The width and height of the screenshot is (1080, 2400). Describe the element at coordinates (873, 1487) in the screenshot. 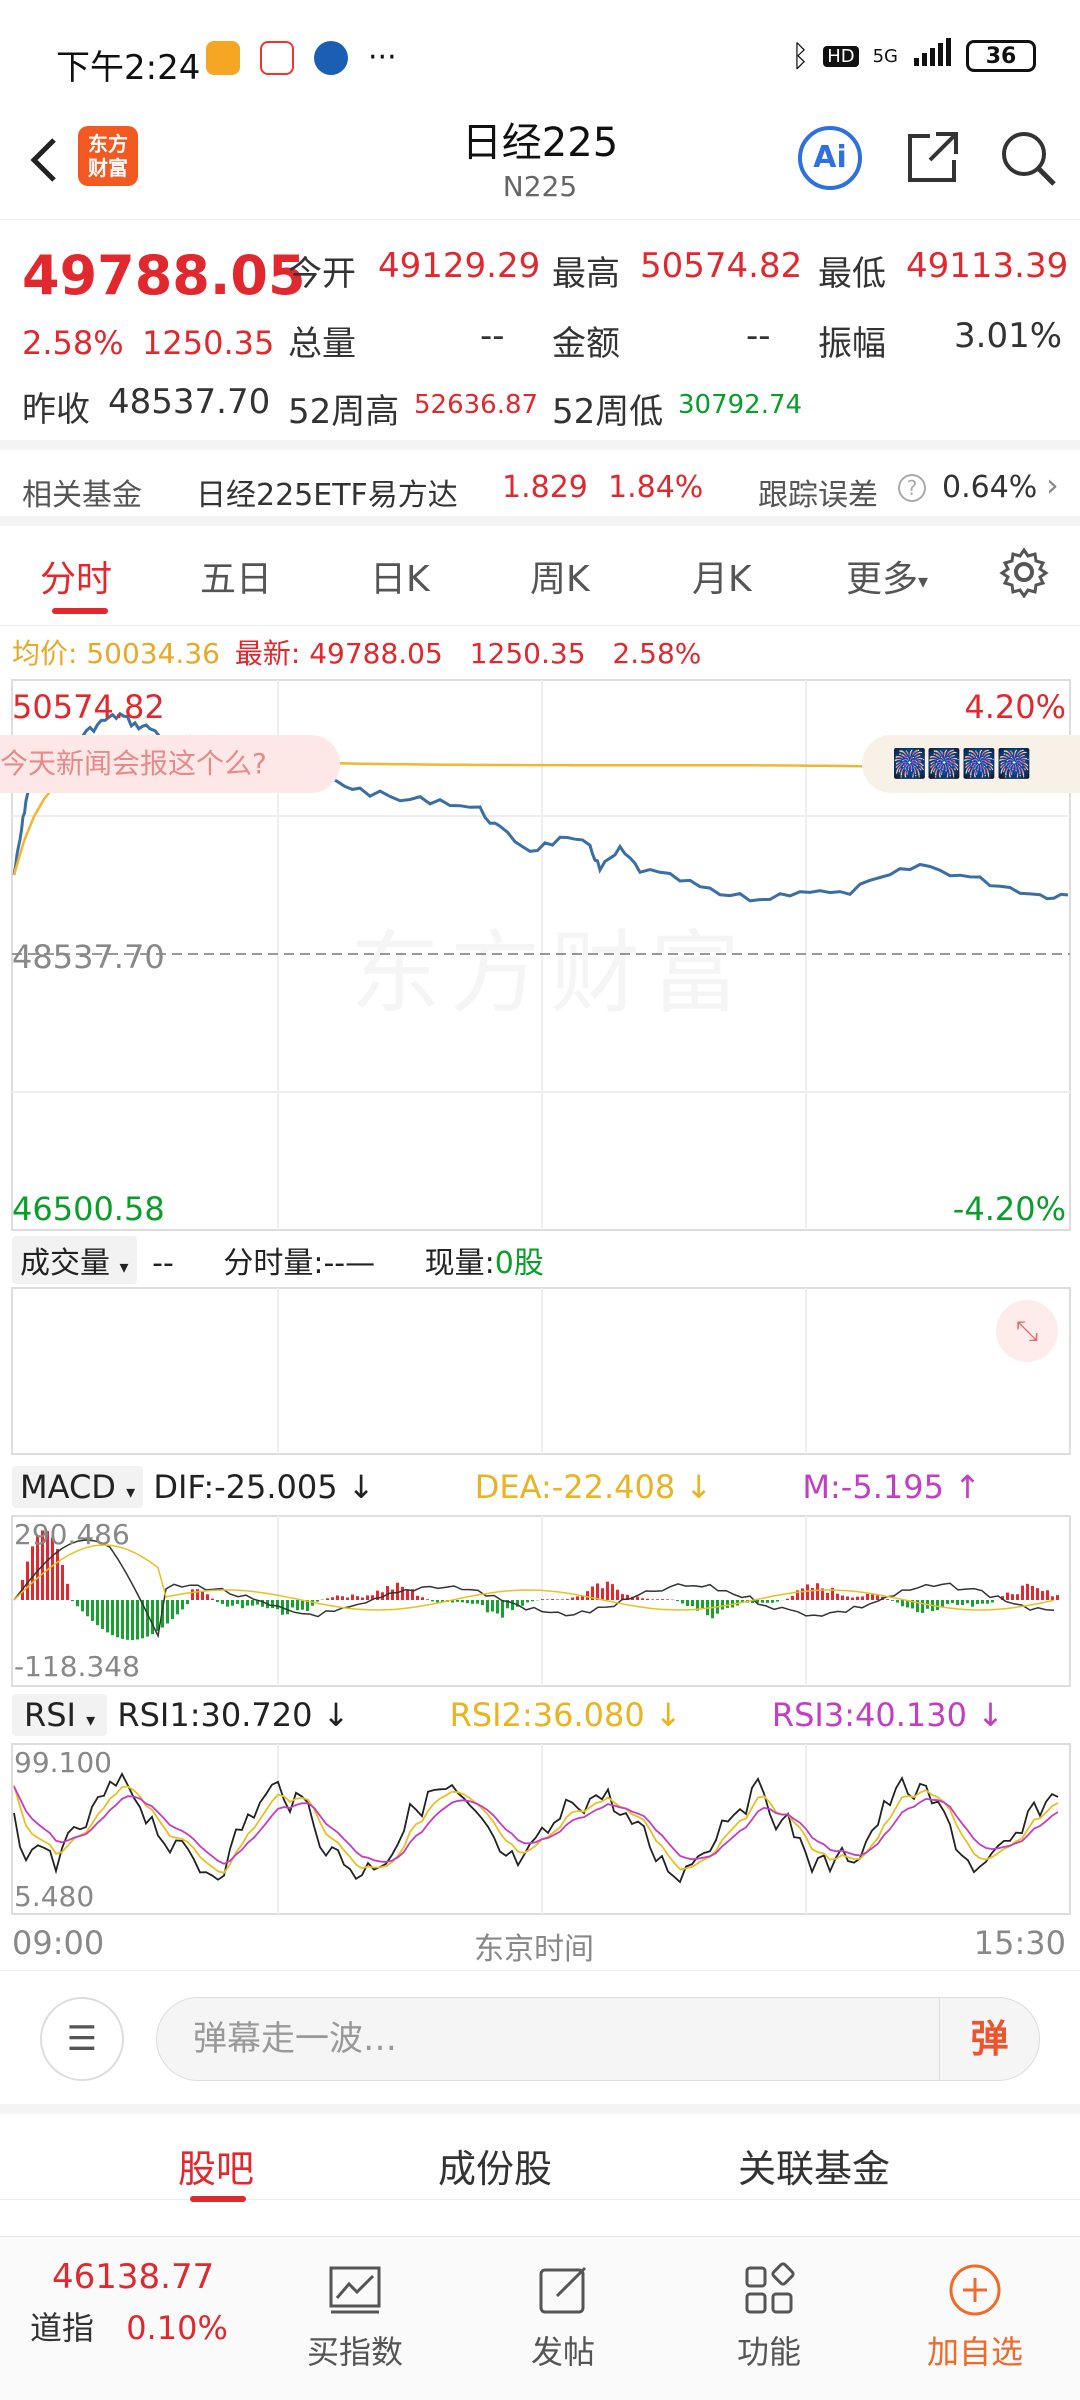

I see `macd-m-value: M:-5.195` at that location.